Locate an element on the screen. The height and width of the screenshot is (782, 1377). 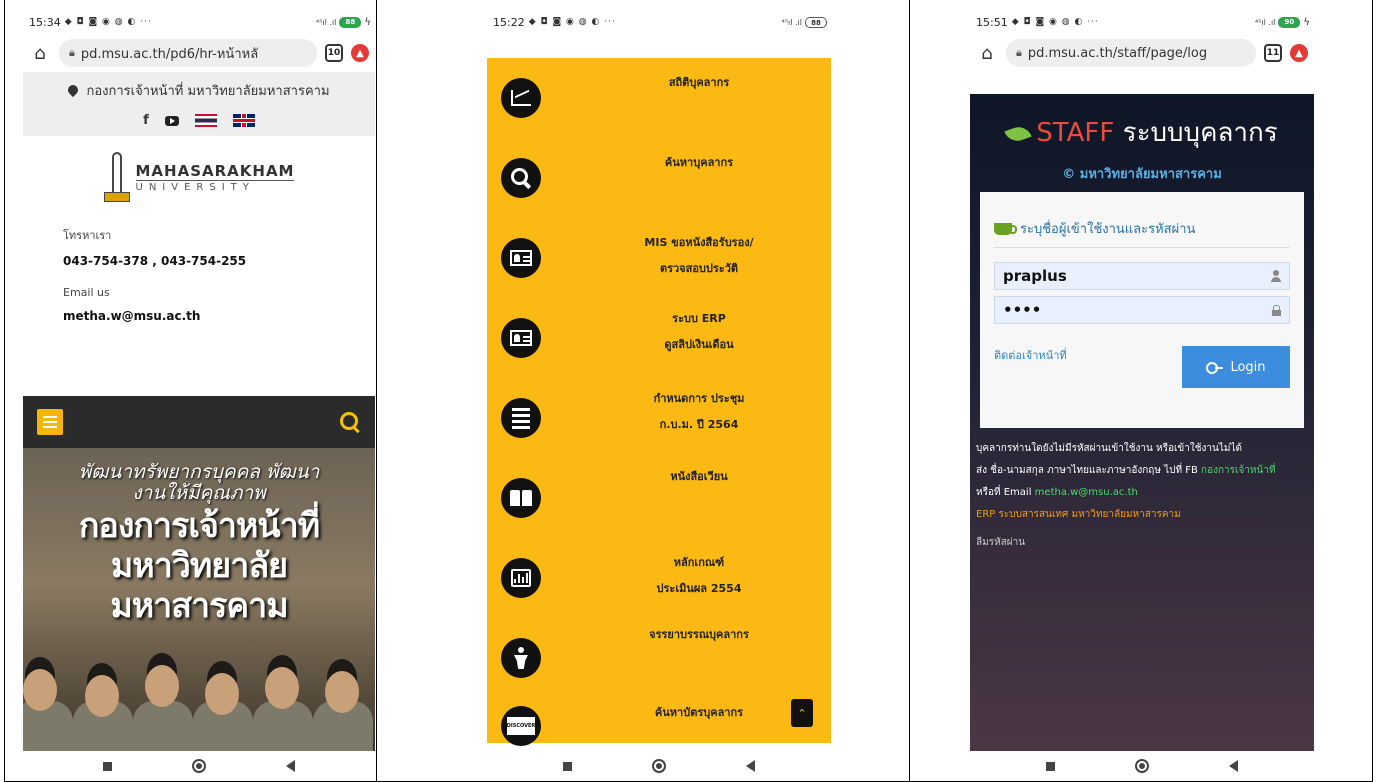
social-links: f is located at coordinates (199, 120).